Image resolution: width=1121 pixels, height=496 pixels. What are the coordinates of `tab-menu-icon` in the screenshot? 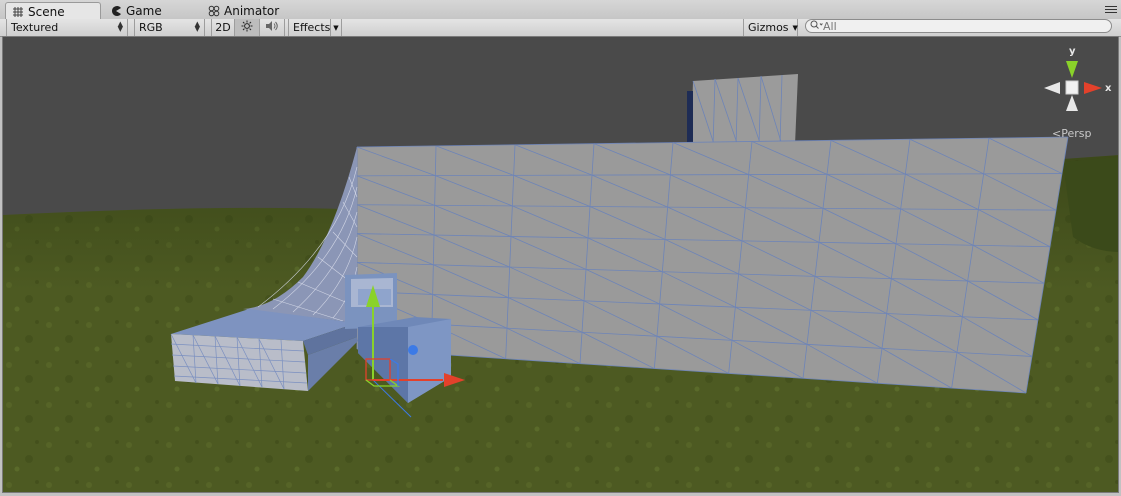 It's located at (1111, 11).